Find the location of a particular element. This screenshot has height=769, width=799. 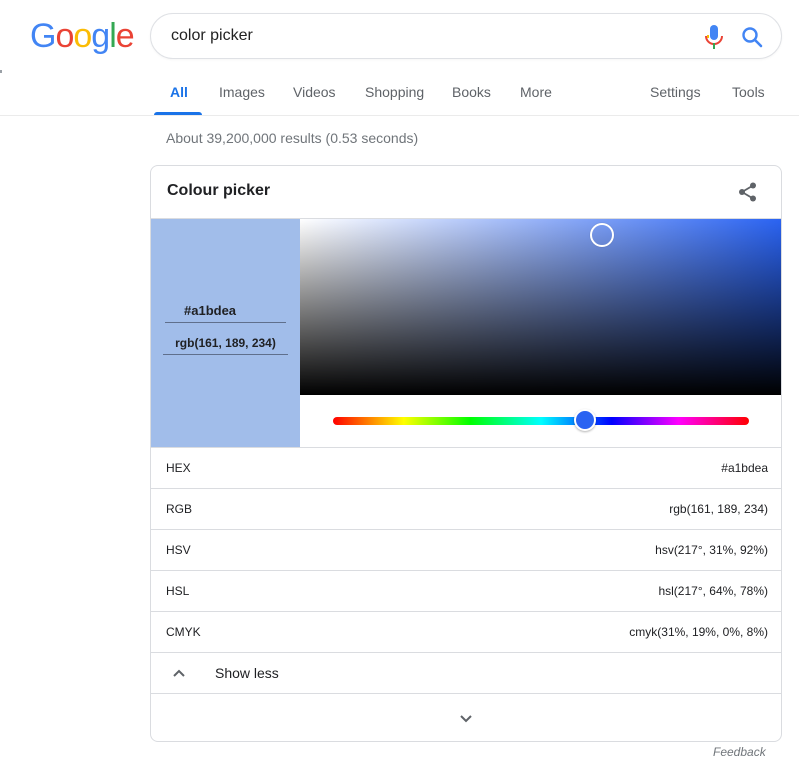

color-format-row: HEX #a1bdea is located at coordinates (466, 467).